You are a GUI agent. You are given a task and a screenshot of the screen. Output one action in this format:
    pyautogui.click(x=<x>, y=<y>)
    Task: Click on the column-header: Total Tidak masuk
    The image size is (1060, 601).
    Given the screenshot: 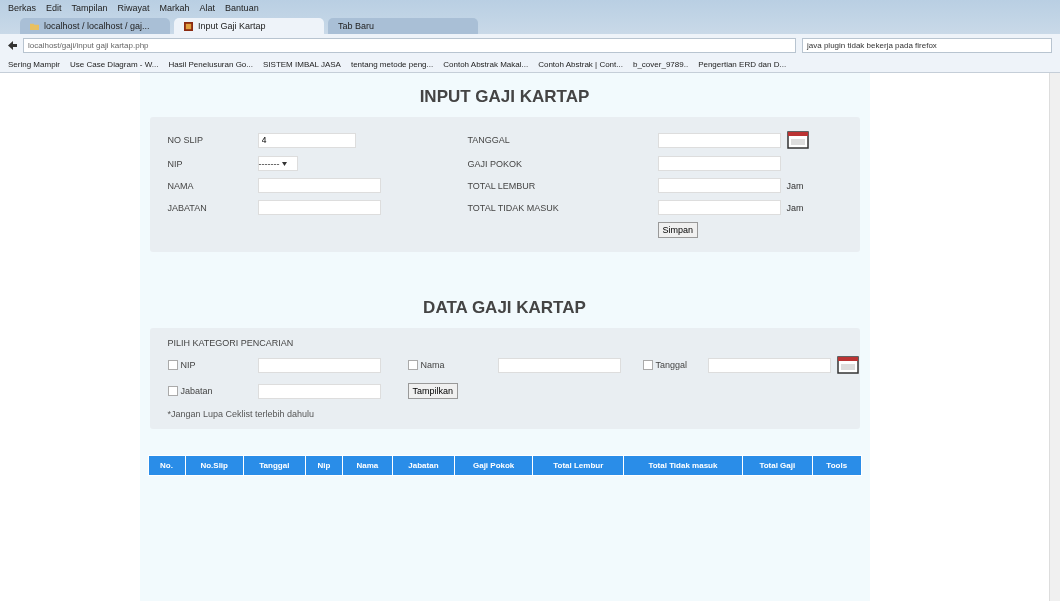 What is the action you would take?
    pyautogui.click(x=683, y=465)
    